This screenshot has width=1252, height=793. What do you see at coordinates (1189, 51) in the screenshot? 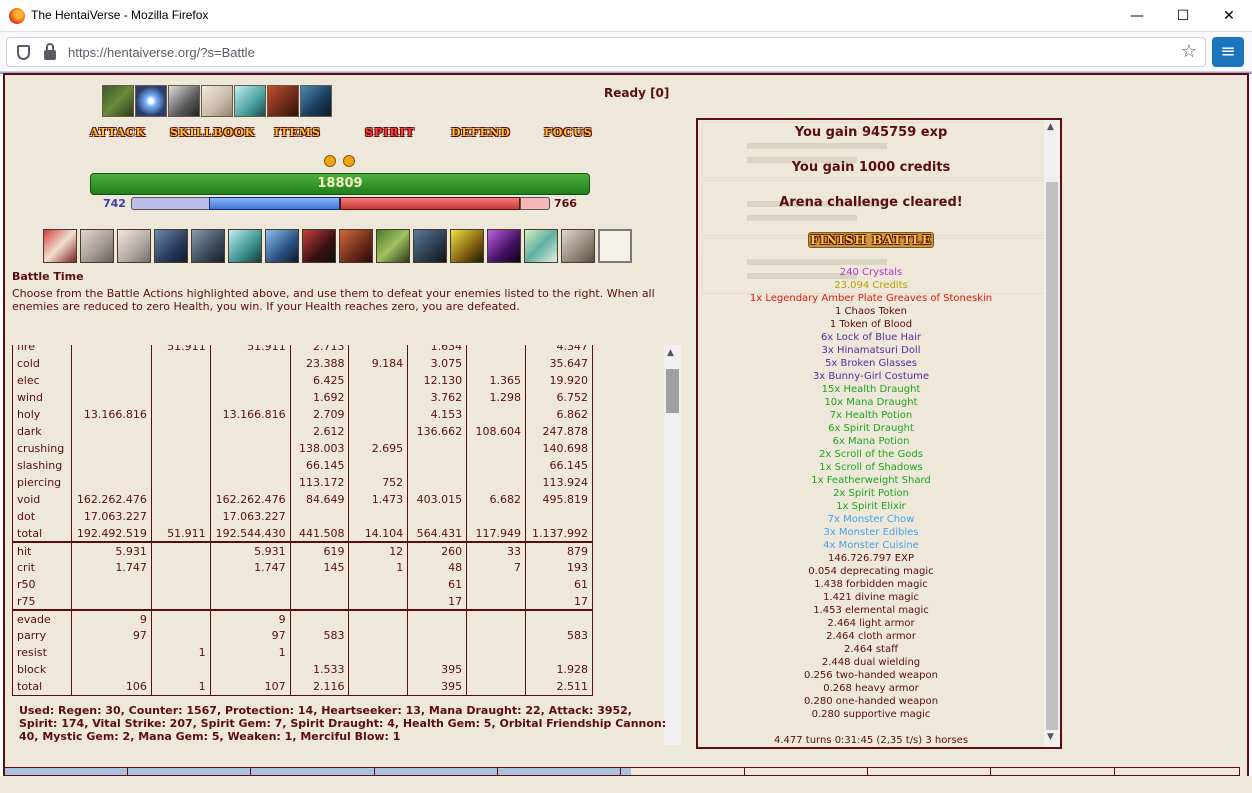
I see `star-icon: ☆` at bounding box center [1189, 51].